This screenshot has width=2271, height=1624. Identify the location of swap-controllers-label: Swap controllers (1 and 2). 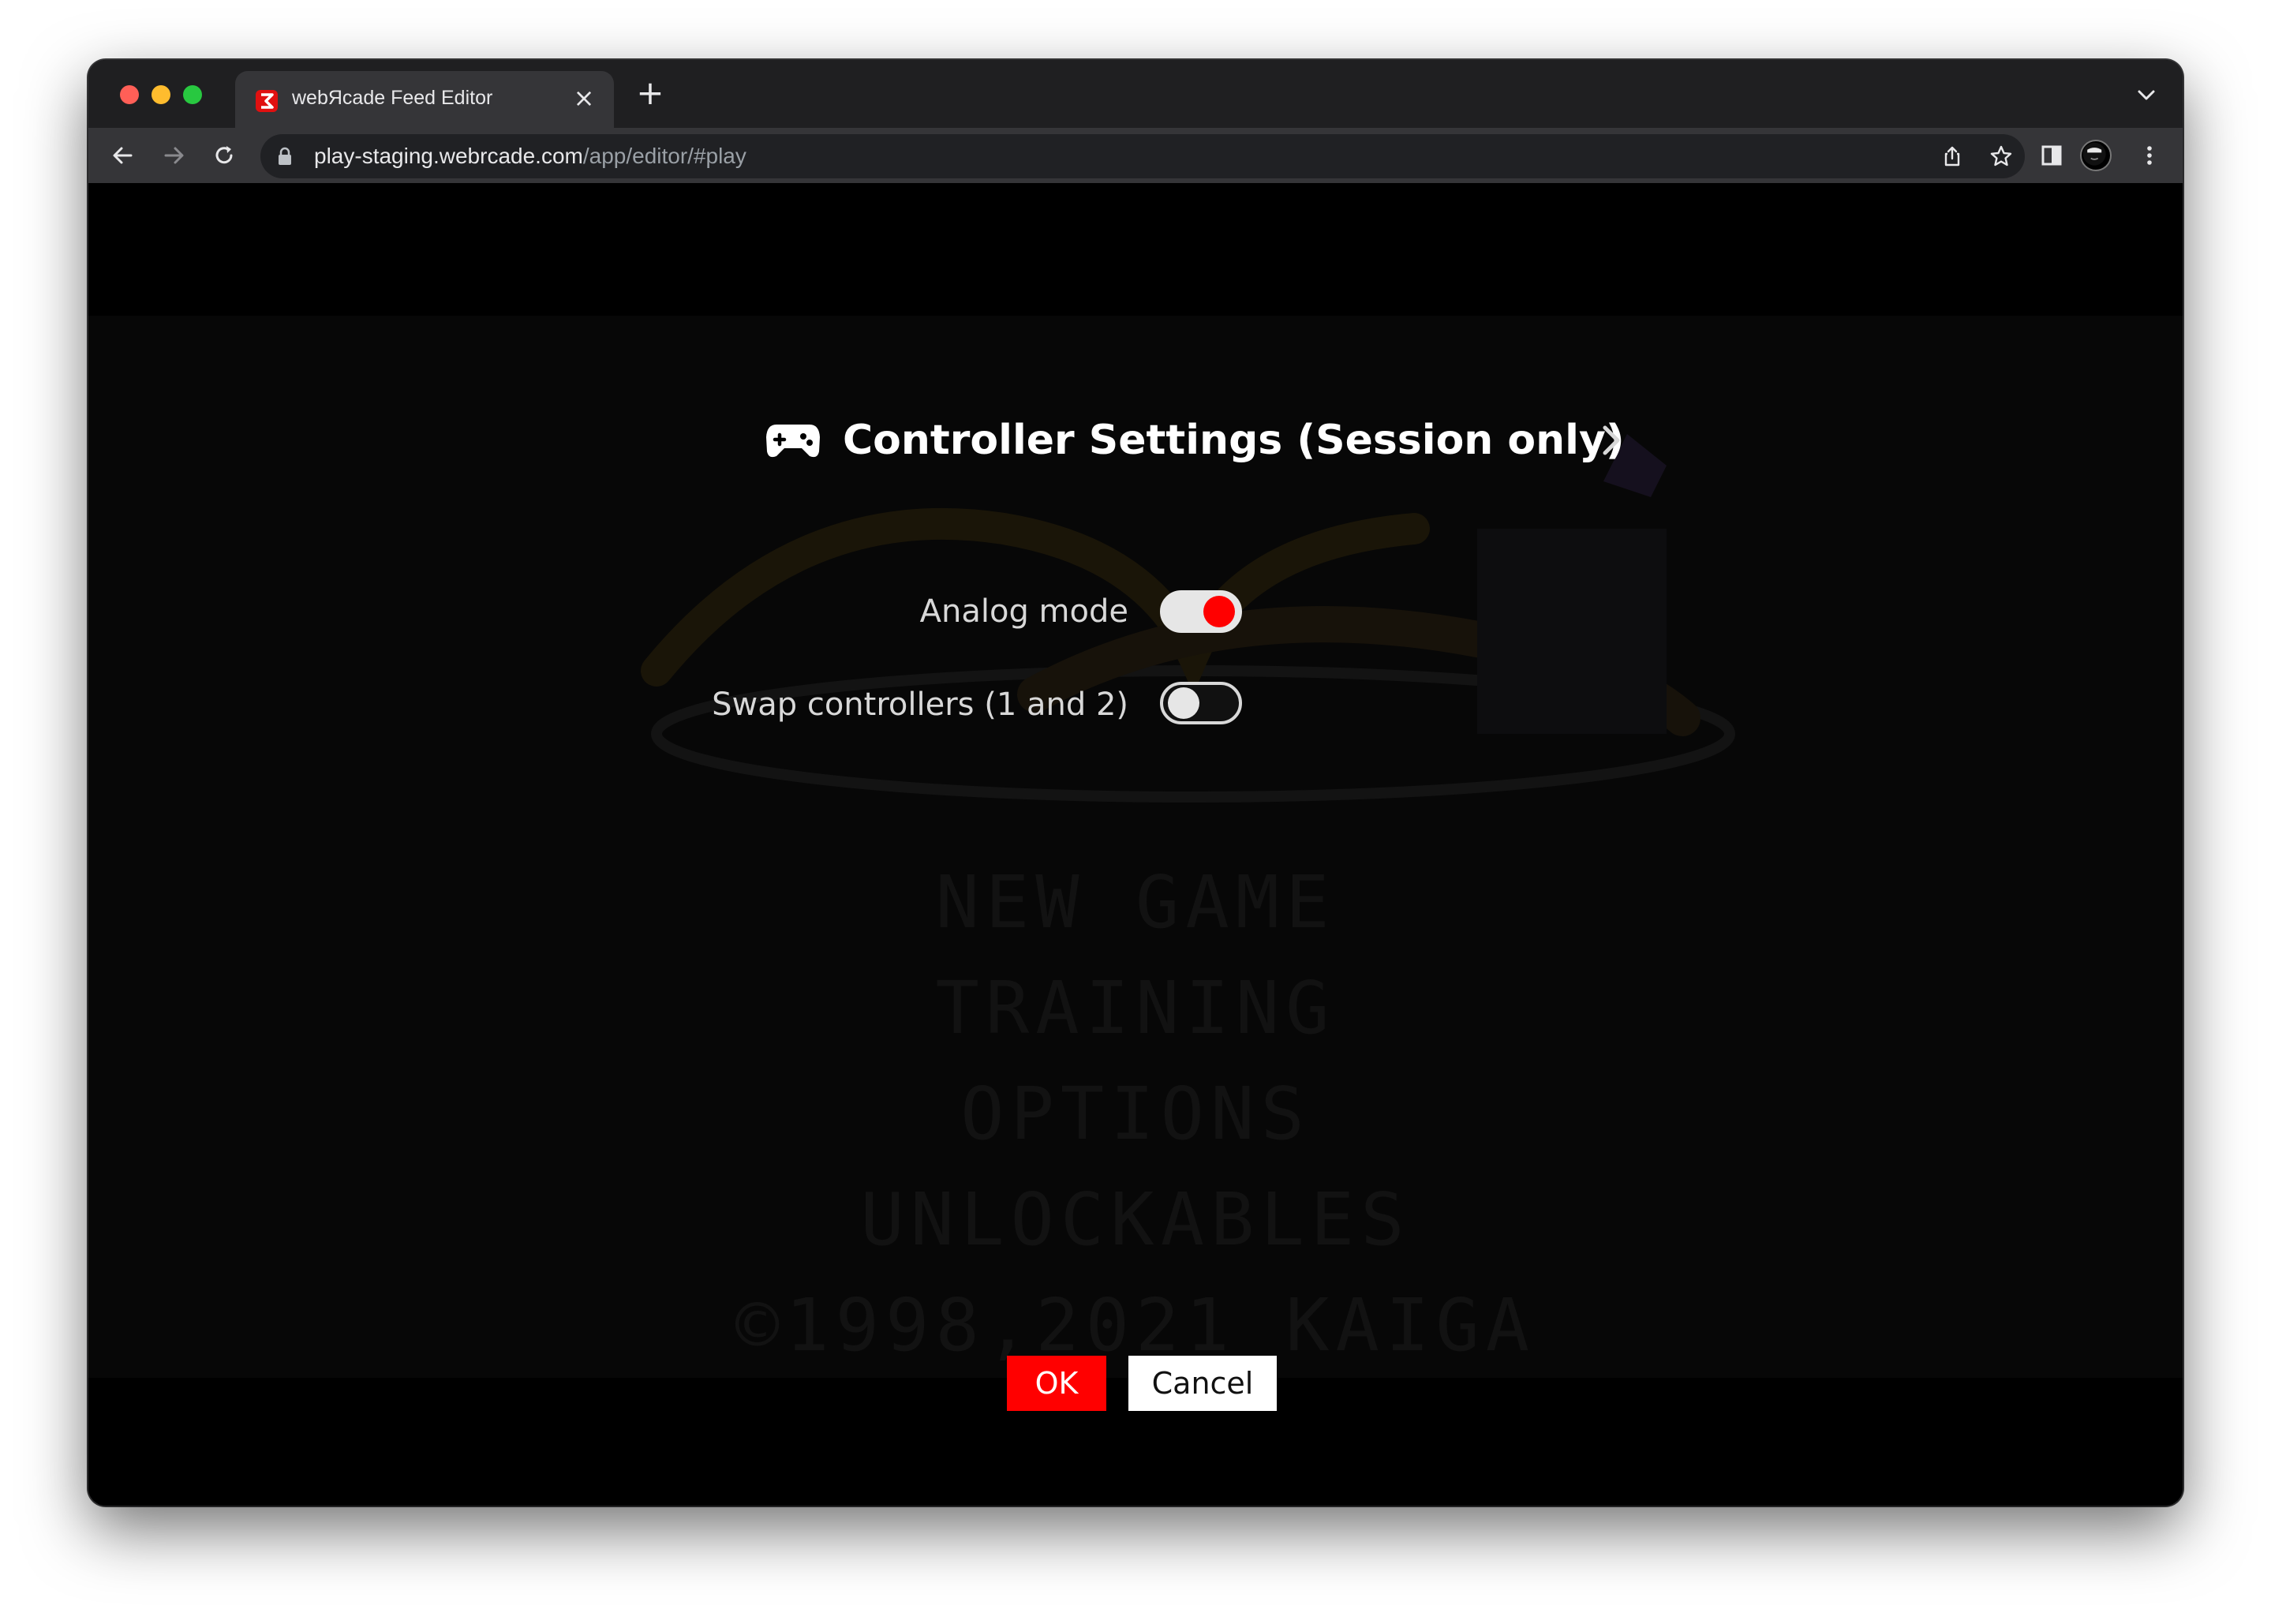
(920, 705).